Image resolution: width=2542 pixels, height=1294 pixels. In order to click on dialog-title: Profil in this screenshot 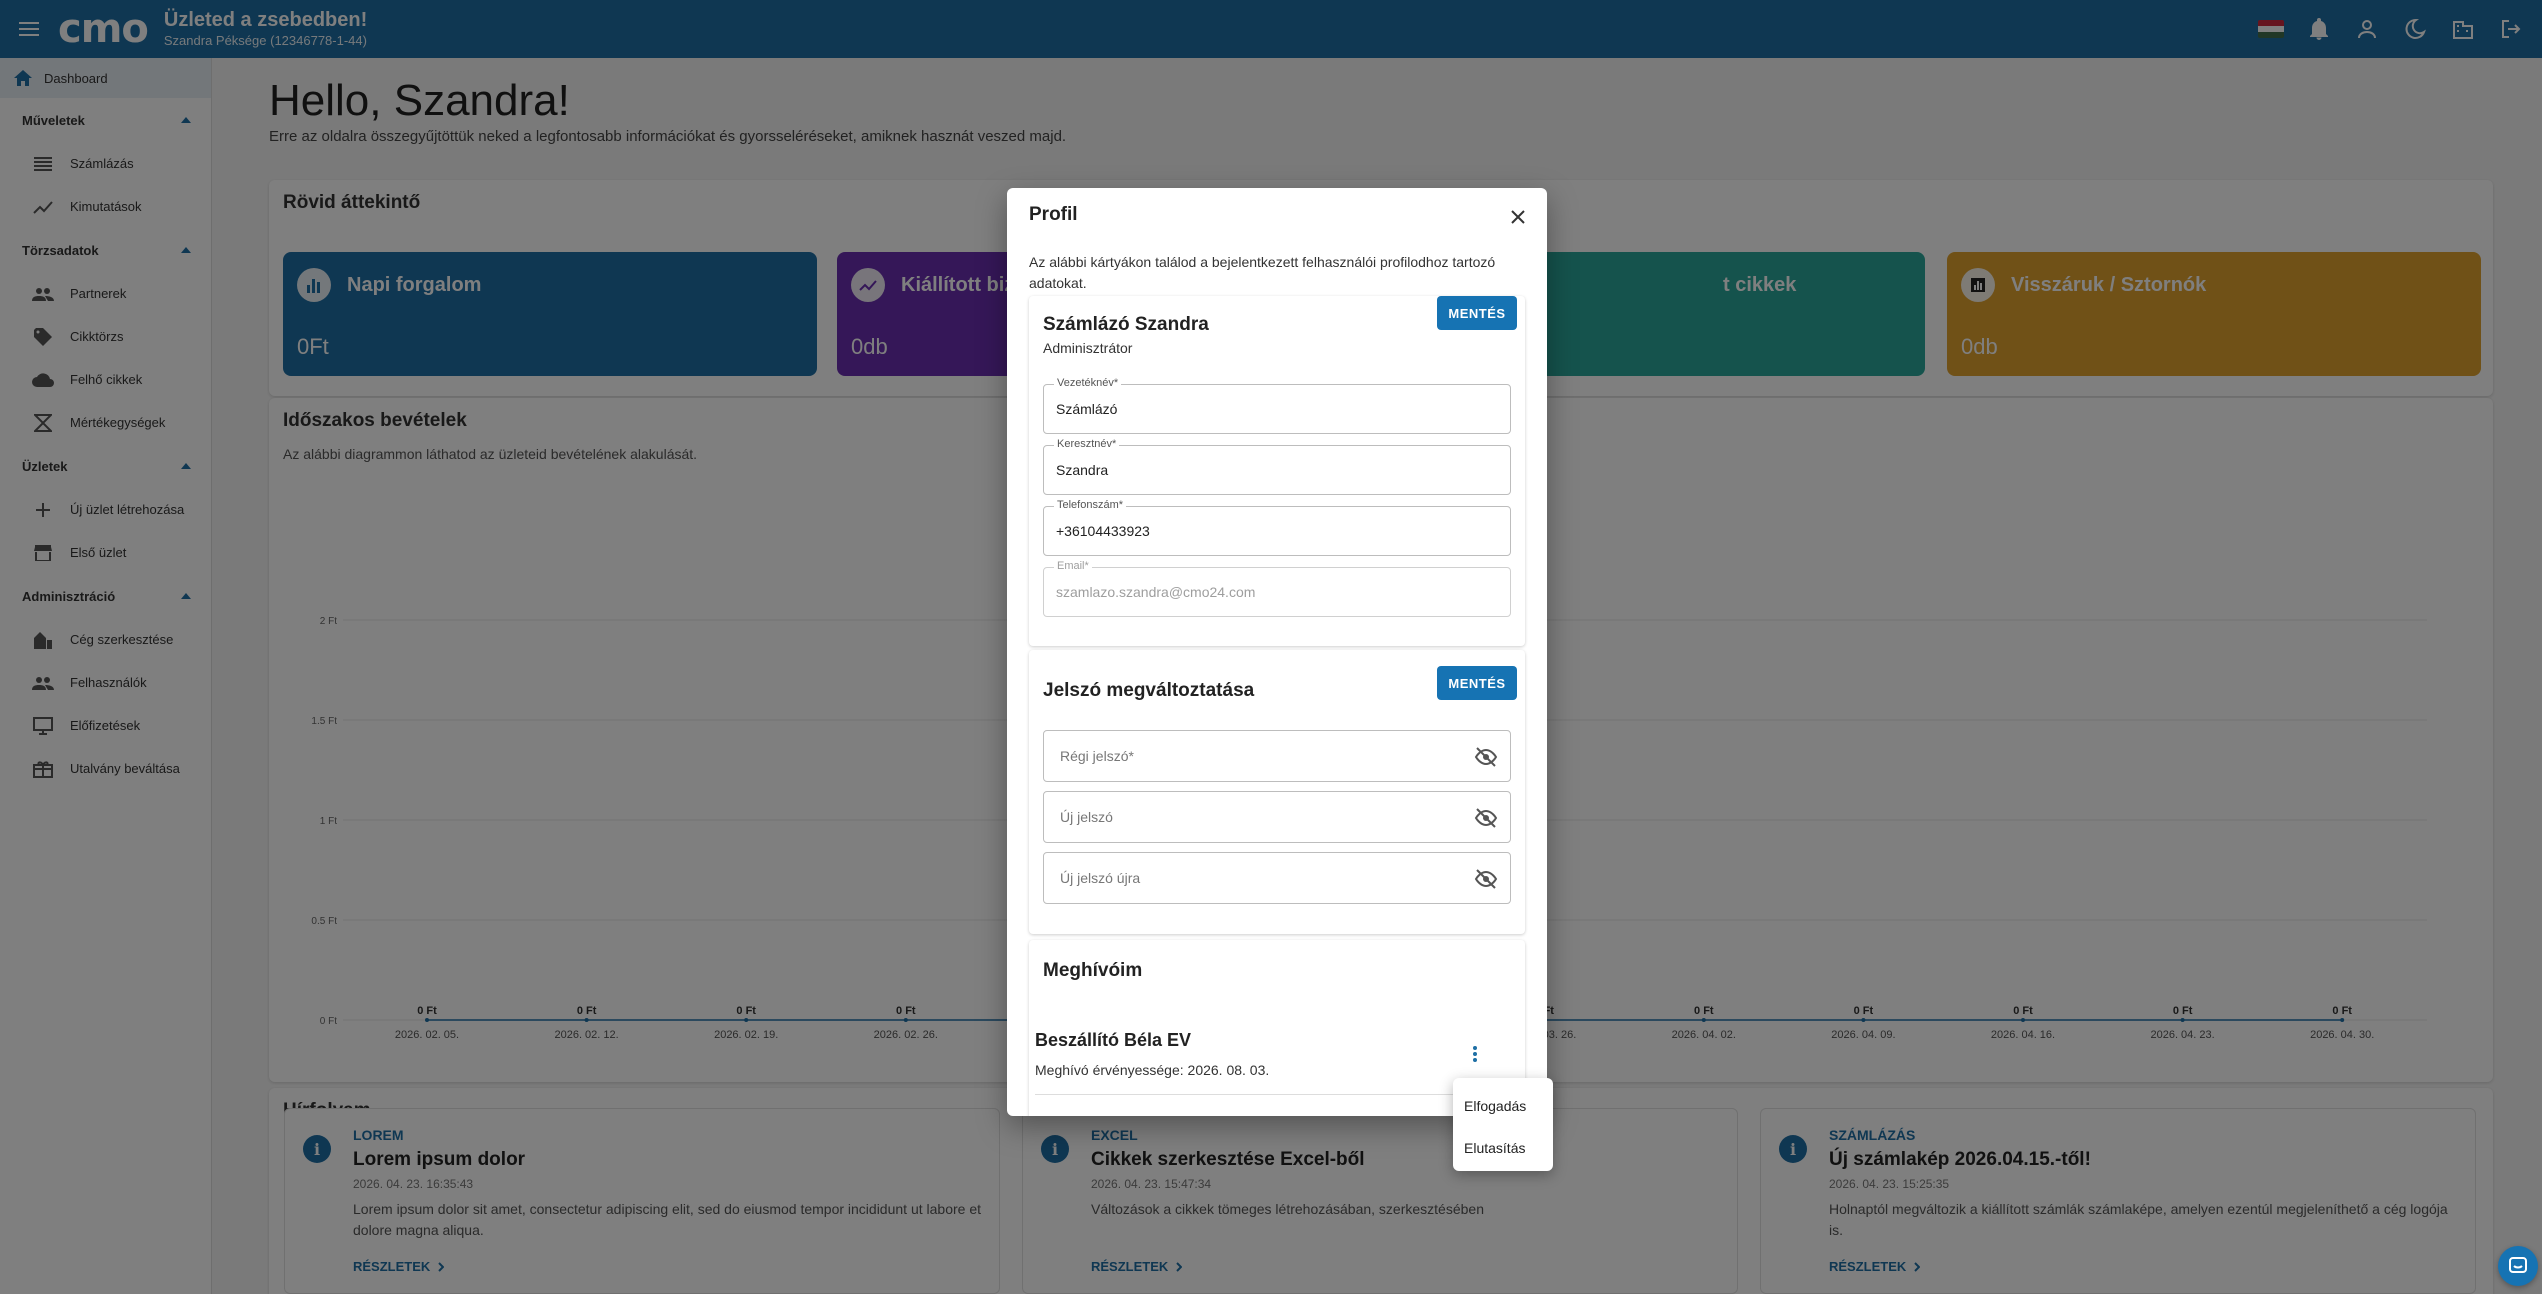, I will do `click(1053, 214)`.